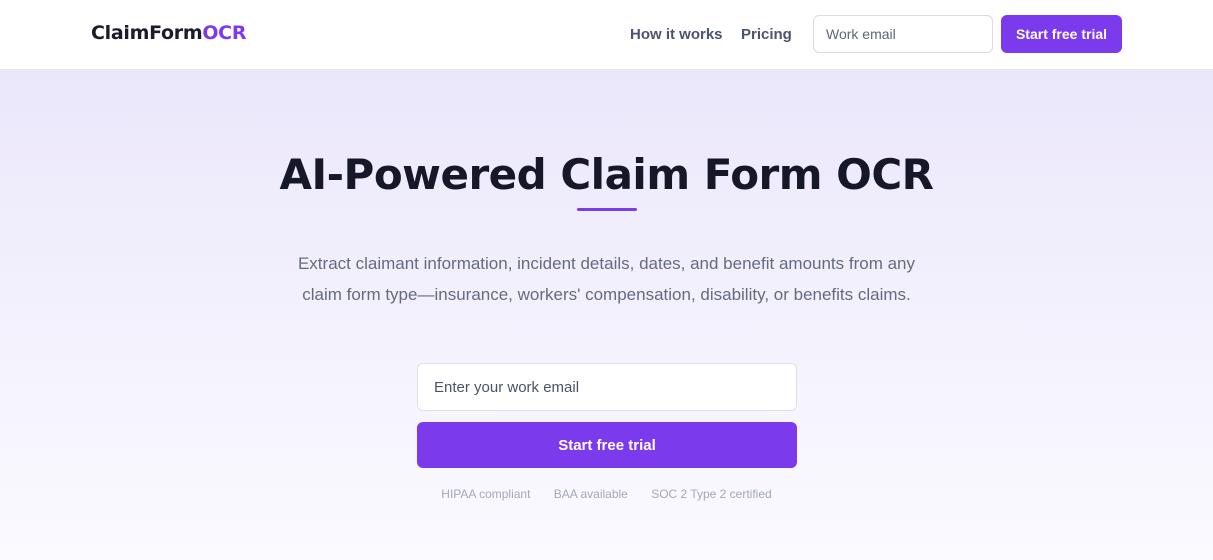 Image resolution: width=1213 pixels, height=560 pixels. I want to click on logo-accent-text: OCR, so click(224, 33).